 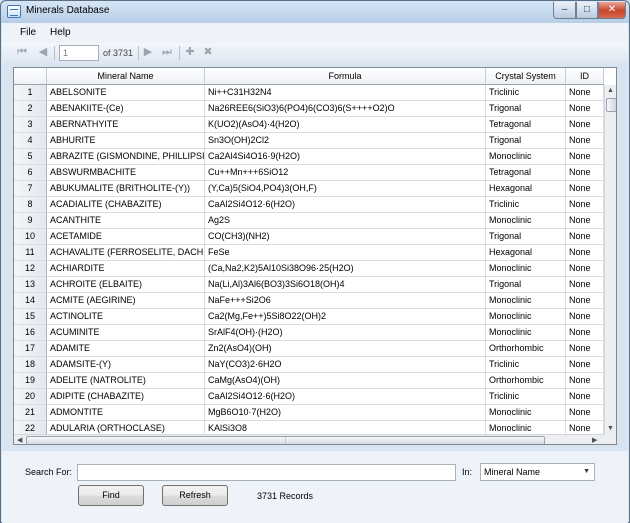 What do you see at coordinates (30, 381) in the screenshot?
I see `row-number: 19` at bounding box center [30, 381].